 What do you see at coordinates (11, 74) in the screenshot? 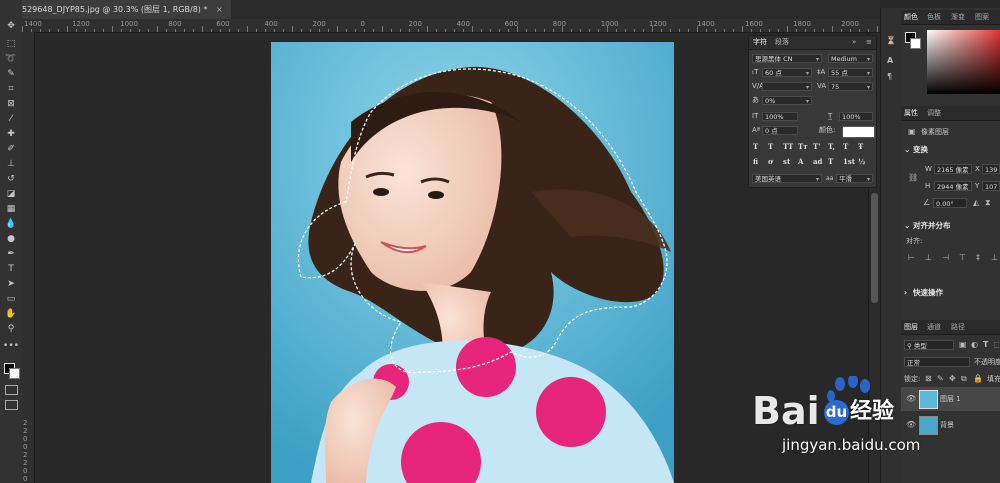
I see `quick-select-tool-icon: ✎` at bounding box center [11, 74].